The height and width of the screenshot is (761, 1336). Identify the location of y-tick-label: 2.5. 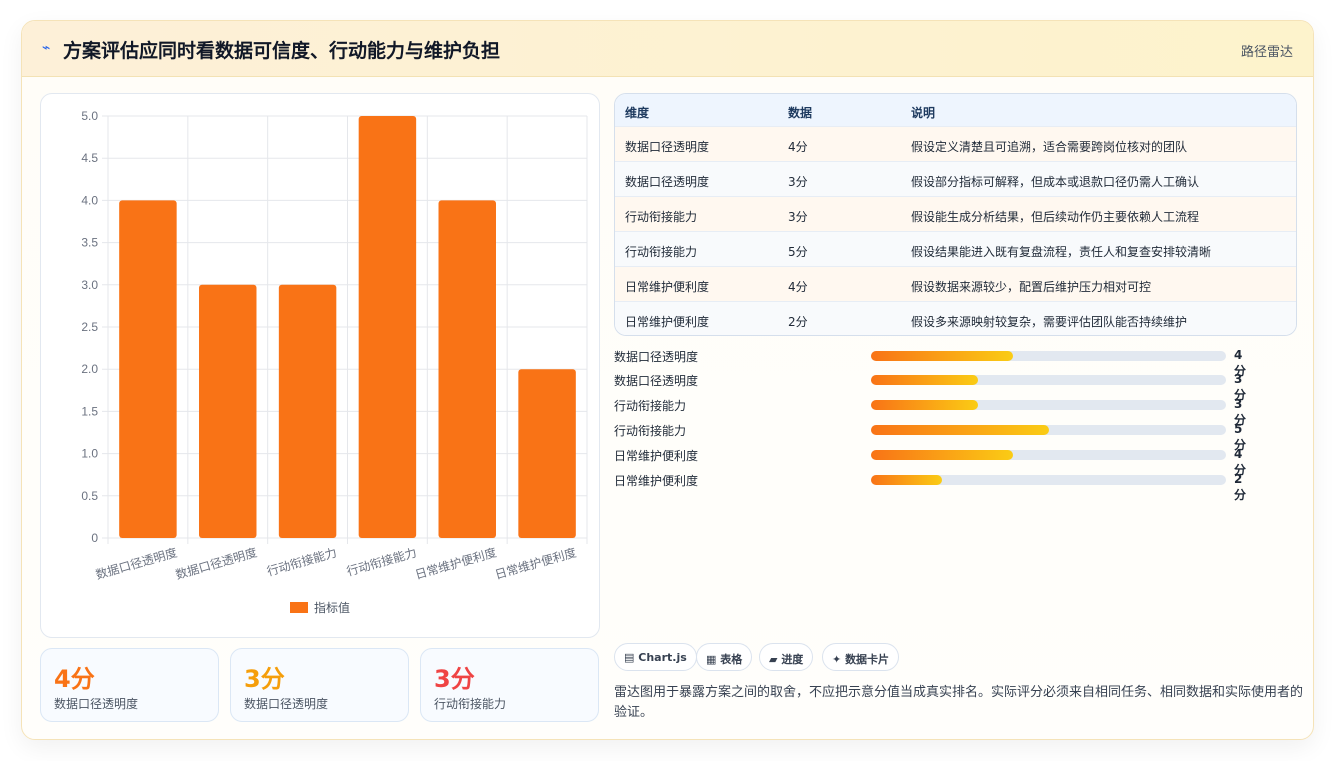
(89, 327).